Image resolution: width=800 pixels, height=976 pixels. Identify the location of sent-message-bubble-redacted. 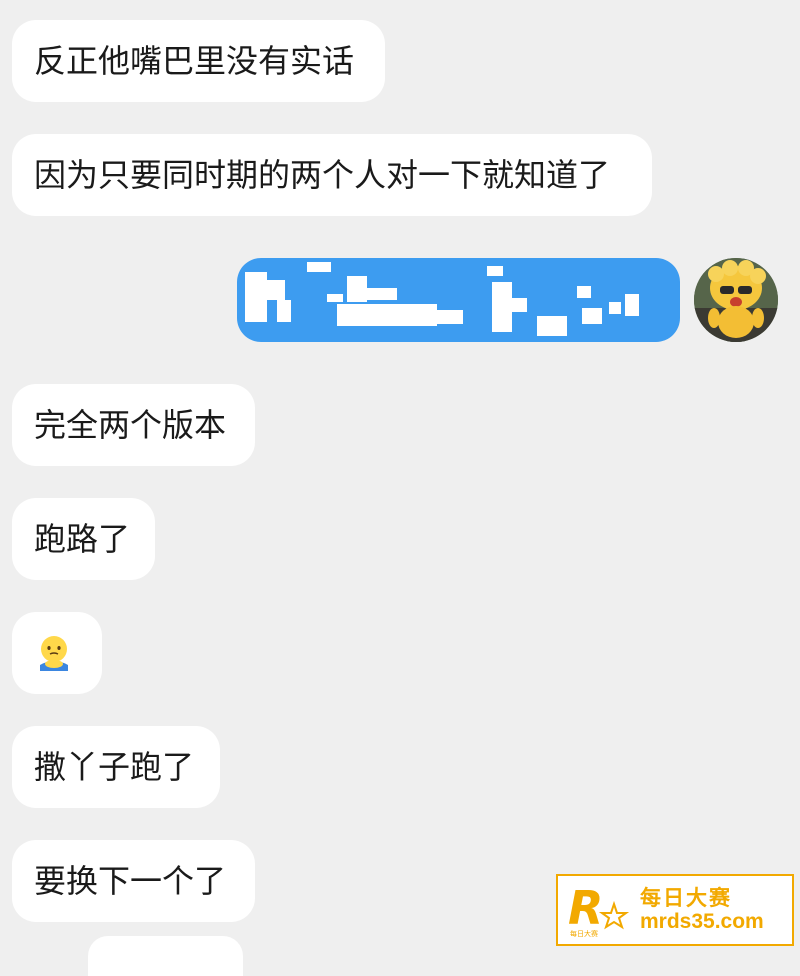
(458, 300).